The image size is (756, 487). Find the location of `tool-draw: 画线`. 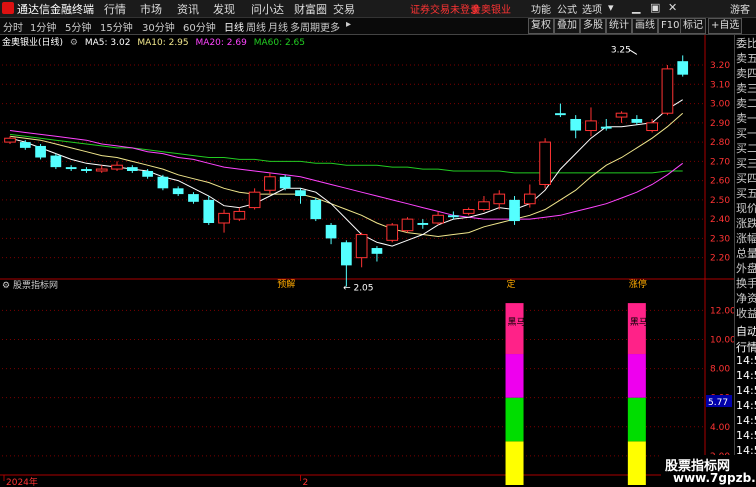

tool-draw: 画线 is located at coordinates (645, 26).